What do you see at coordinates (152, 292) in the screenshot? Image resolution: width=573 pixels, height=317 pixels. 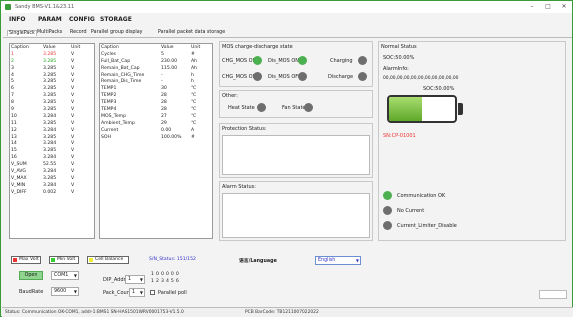 I see `parallel-poll-checkbox` at bounding box center [152, 292].